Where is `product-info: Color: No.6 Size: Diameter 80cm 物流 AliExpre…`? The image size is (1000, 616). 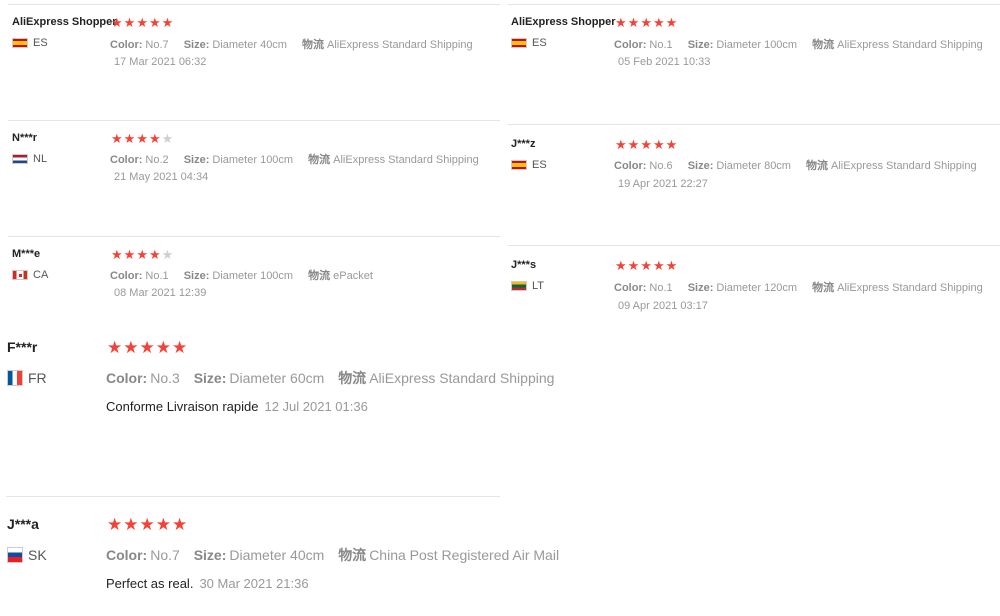
product-info: Color: No.6 Size: Diameter 80cm 物流 AliExpre… is located at coordinates (801, 165).